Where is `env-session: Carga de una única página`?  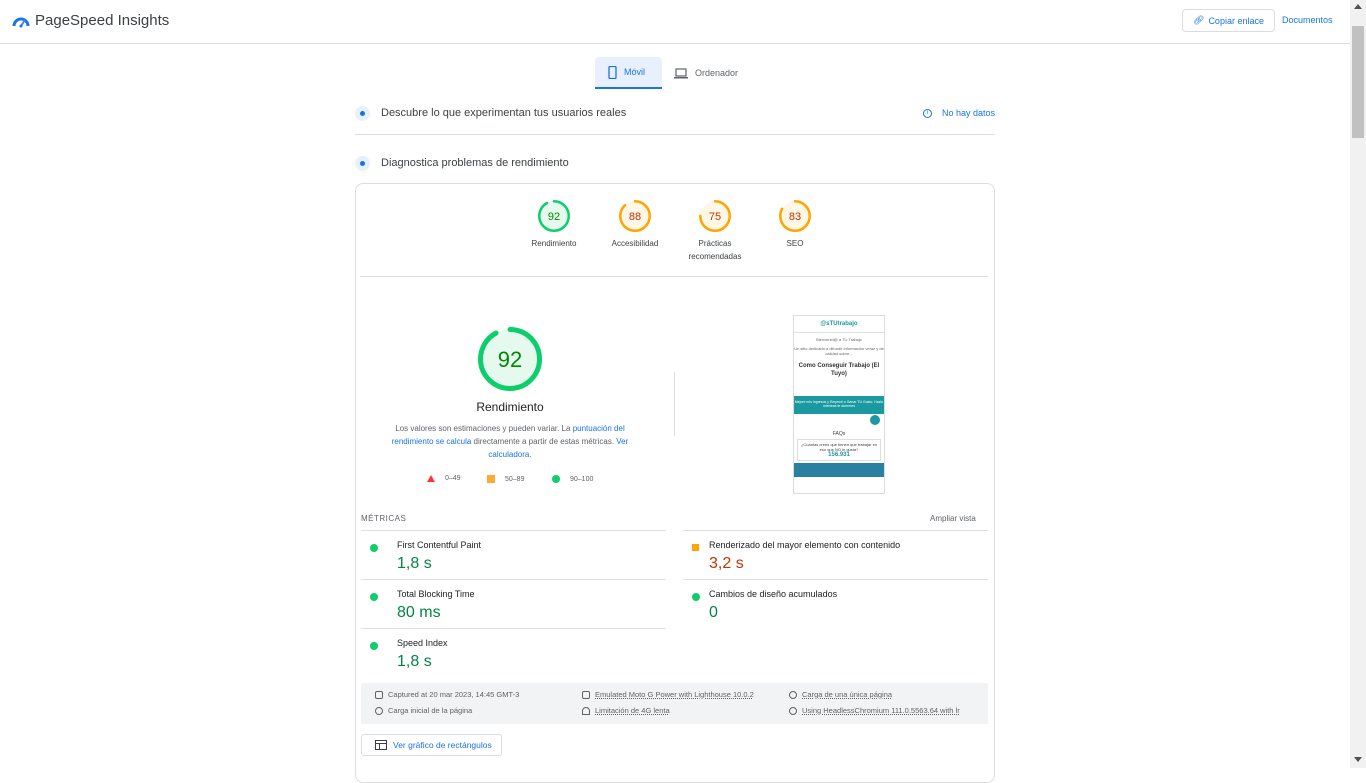
env-session: Carga de una única página is located at coordinates (840, 694).